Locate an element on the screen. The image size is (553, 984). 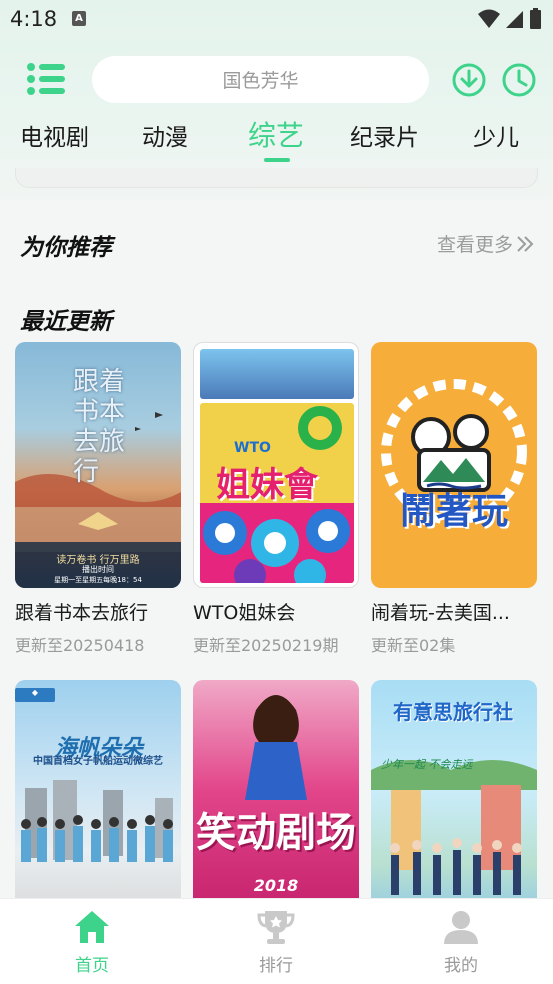
nav-ranking: 排行 is located at coordinates (276, 942).